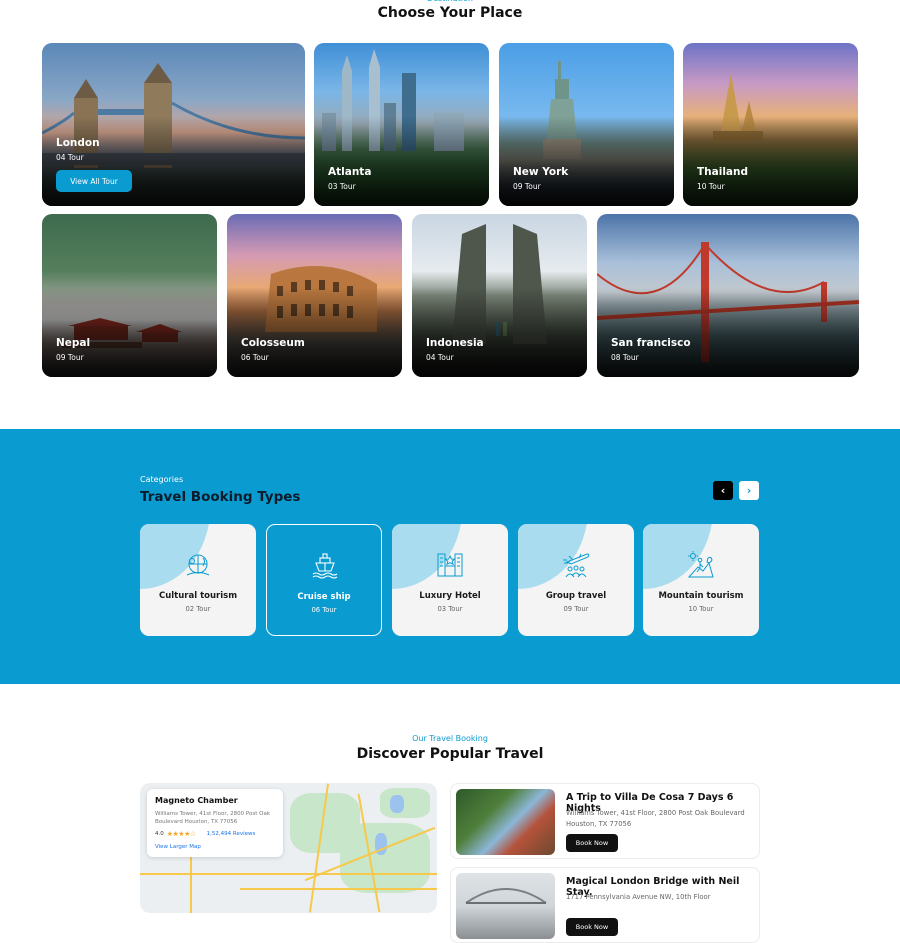 Image resolution: width=900 pixels, height=943 pixels. Describe the element at coordinates (576, 580) in the screenshot. I see `category-card-group-travel: Group travel 09 Tour` at that location.